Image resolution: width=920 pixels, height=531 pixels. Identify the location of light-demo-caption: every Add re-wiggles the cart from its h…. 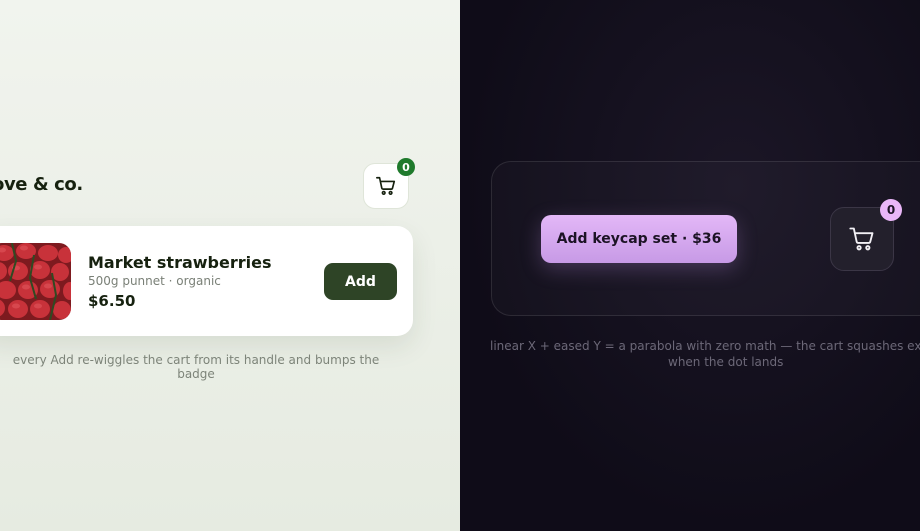
(196, 367).